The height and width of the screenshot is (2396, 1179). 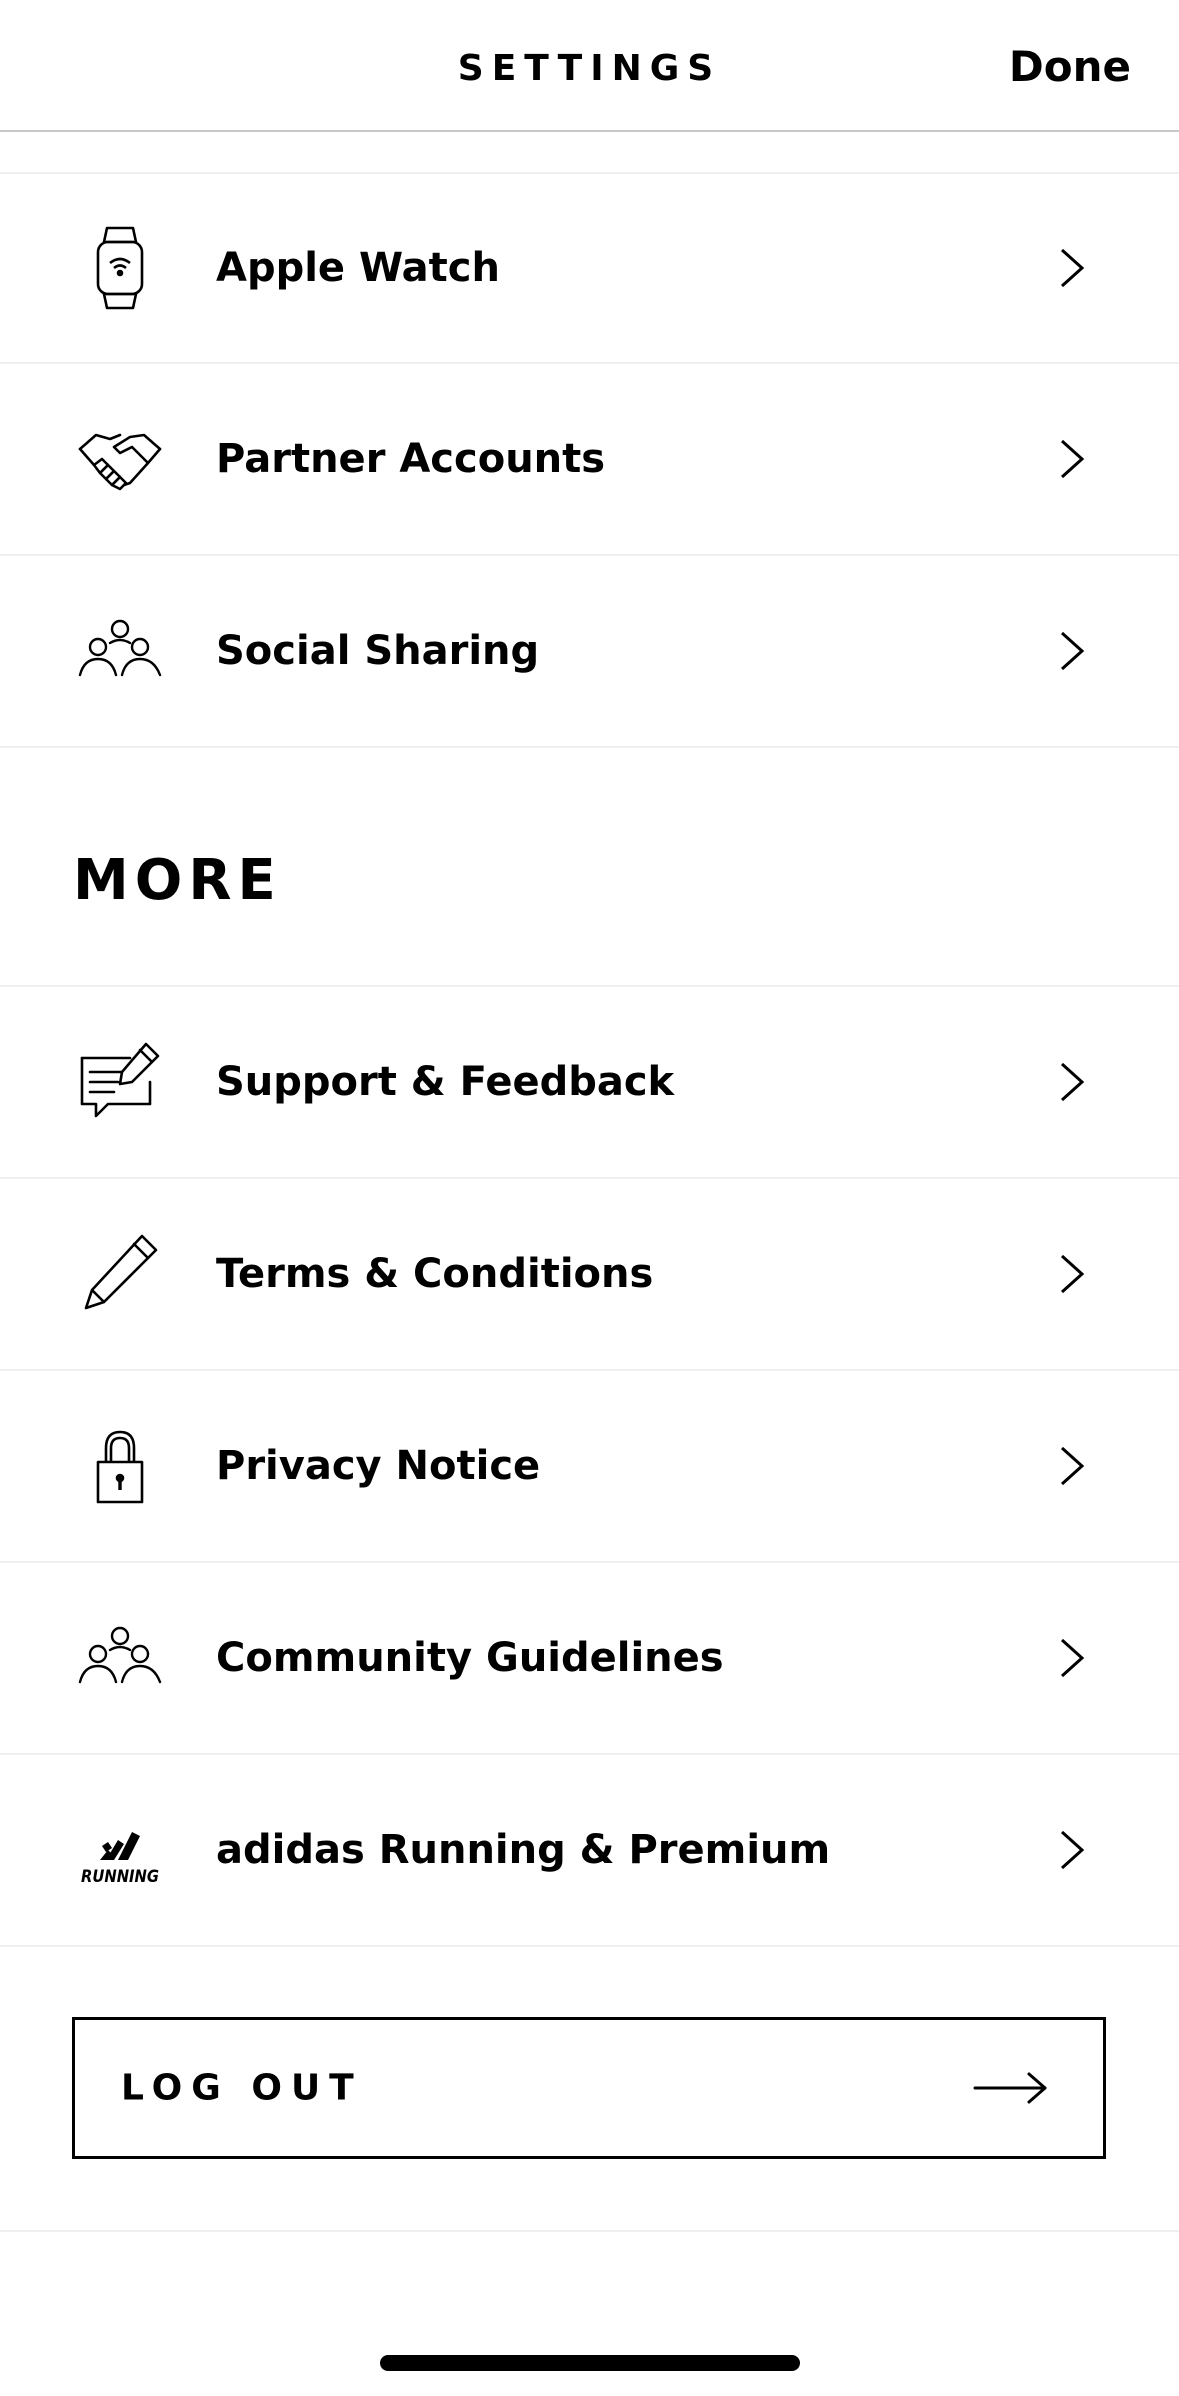 I want to click on settings-row-adidas-running-premium: RUNNING adidas Running & Premium, so click(x=589, y=1850).